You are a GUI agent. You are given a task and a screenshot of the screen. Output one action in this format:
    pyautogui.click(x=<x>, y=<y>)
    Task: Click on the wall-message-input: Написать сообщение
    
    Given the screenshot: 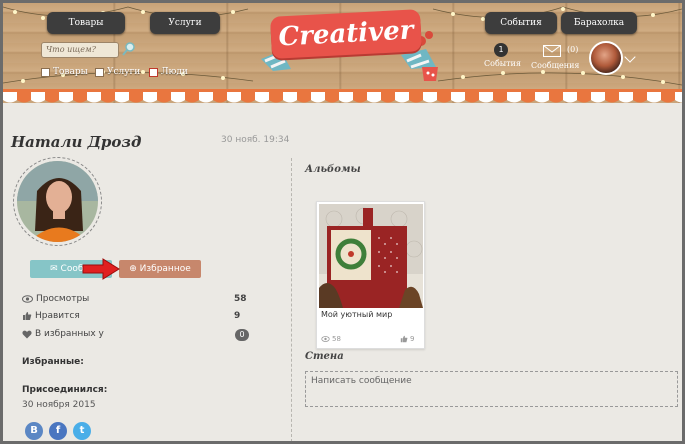 What is the action you would take?
    pyautogui.click(x=491, y=389)
    